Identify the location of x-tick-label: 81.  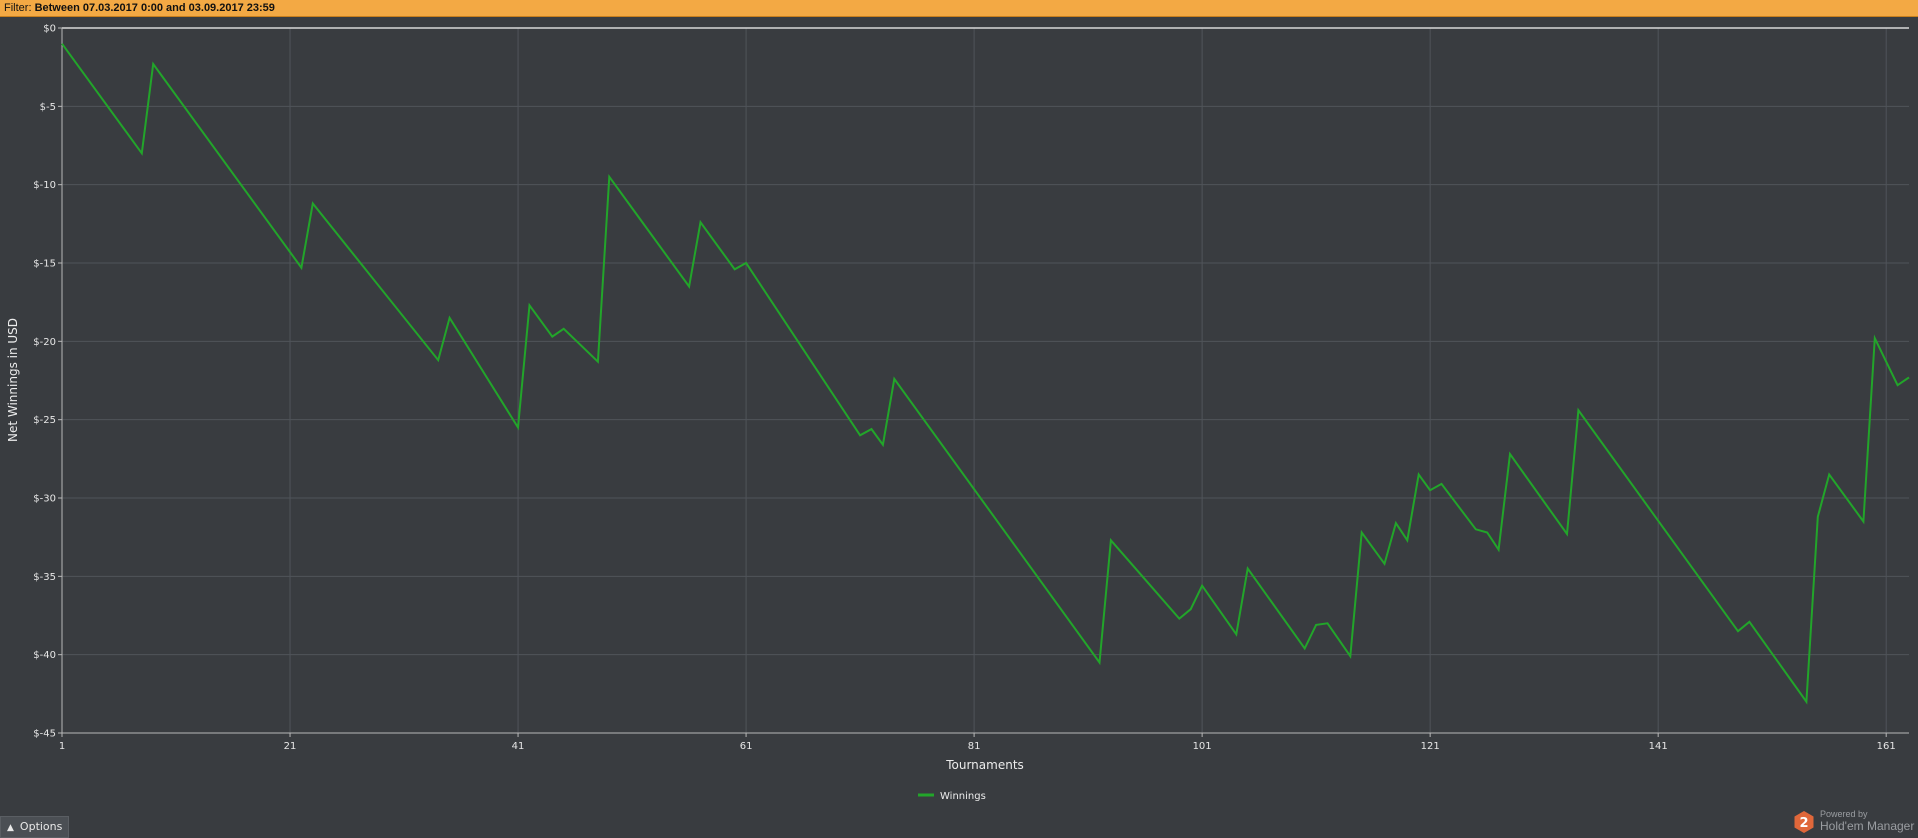
(974, 746).